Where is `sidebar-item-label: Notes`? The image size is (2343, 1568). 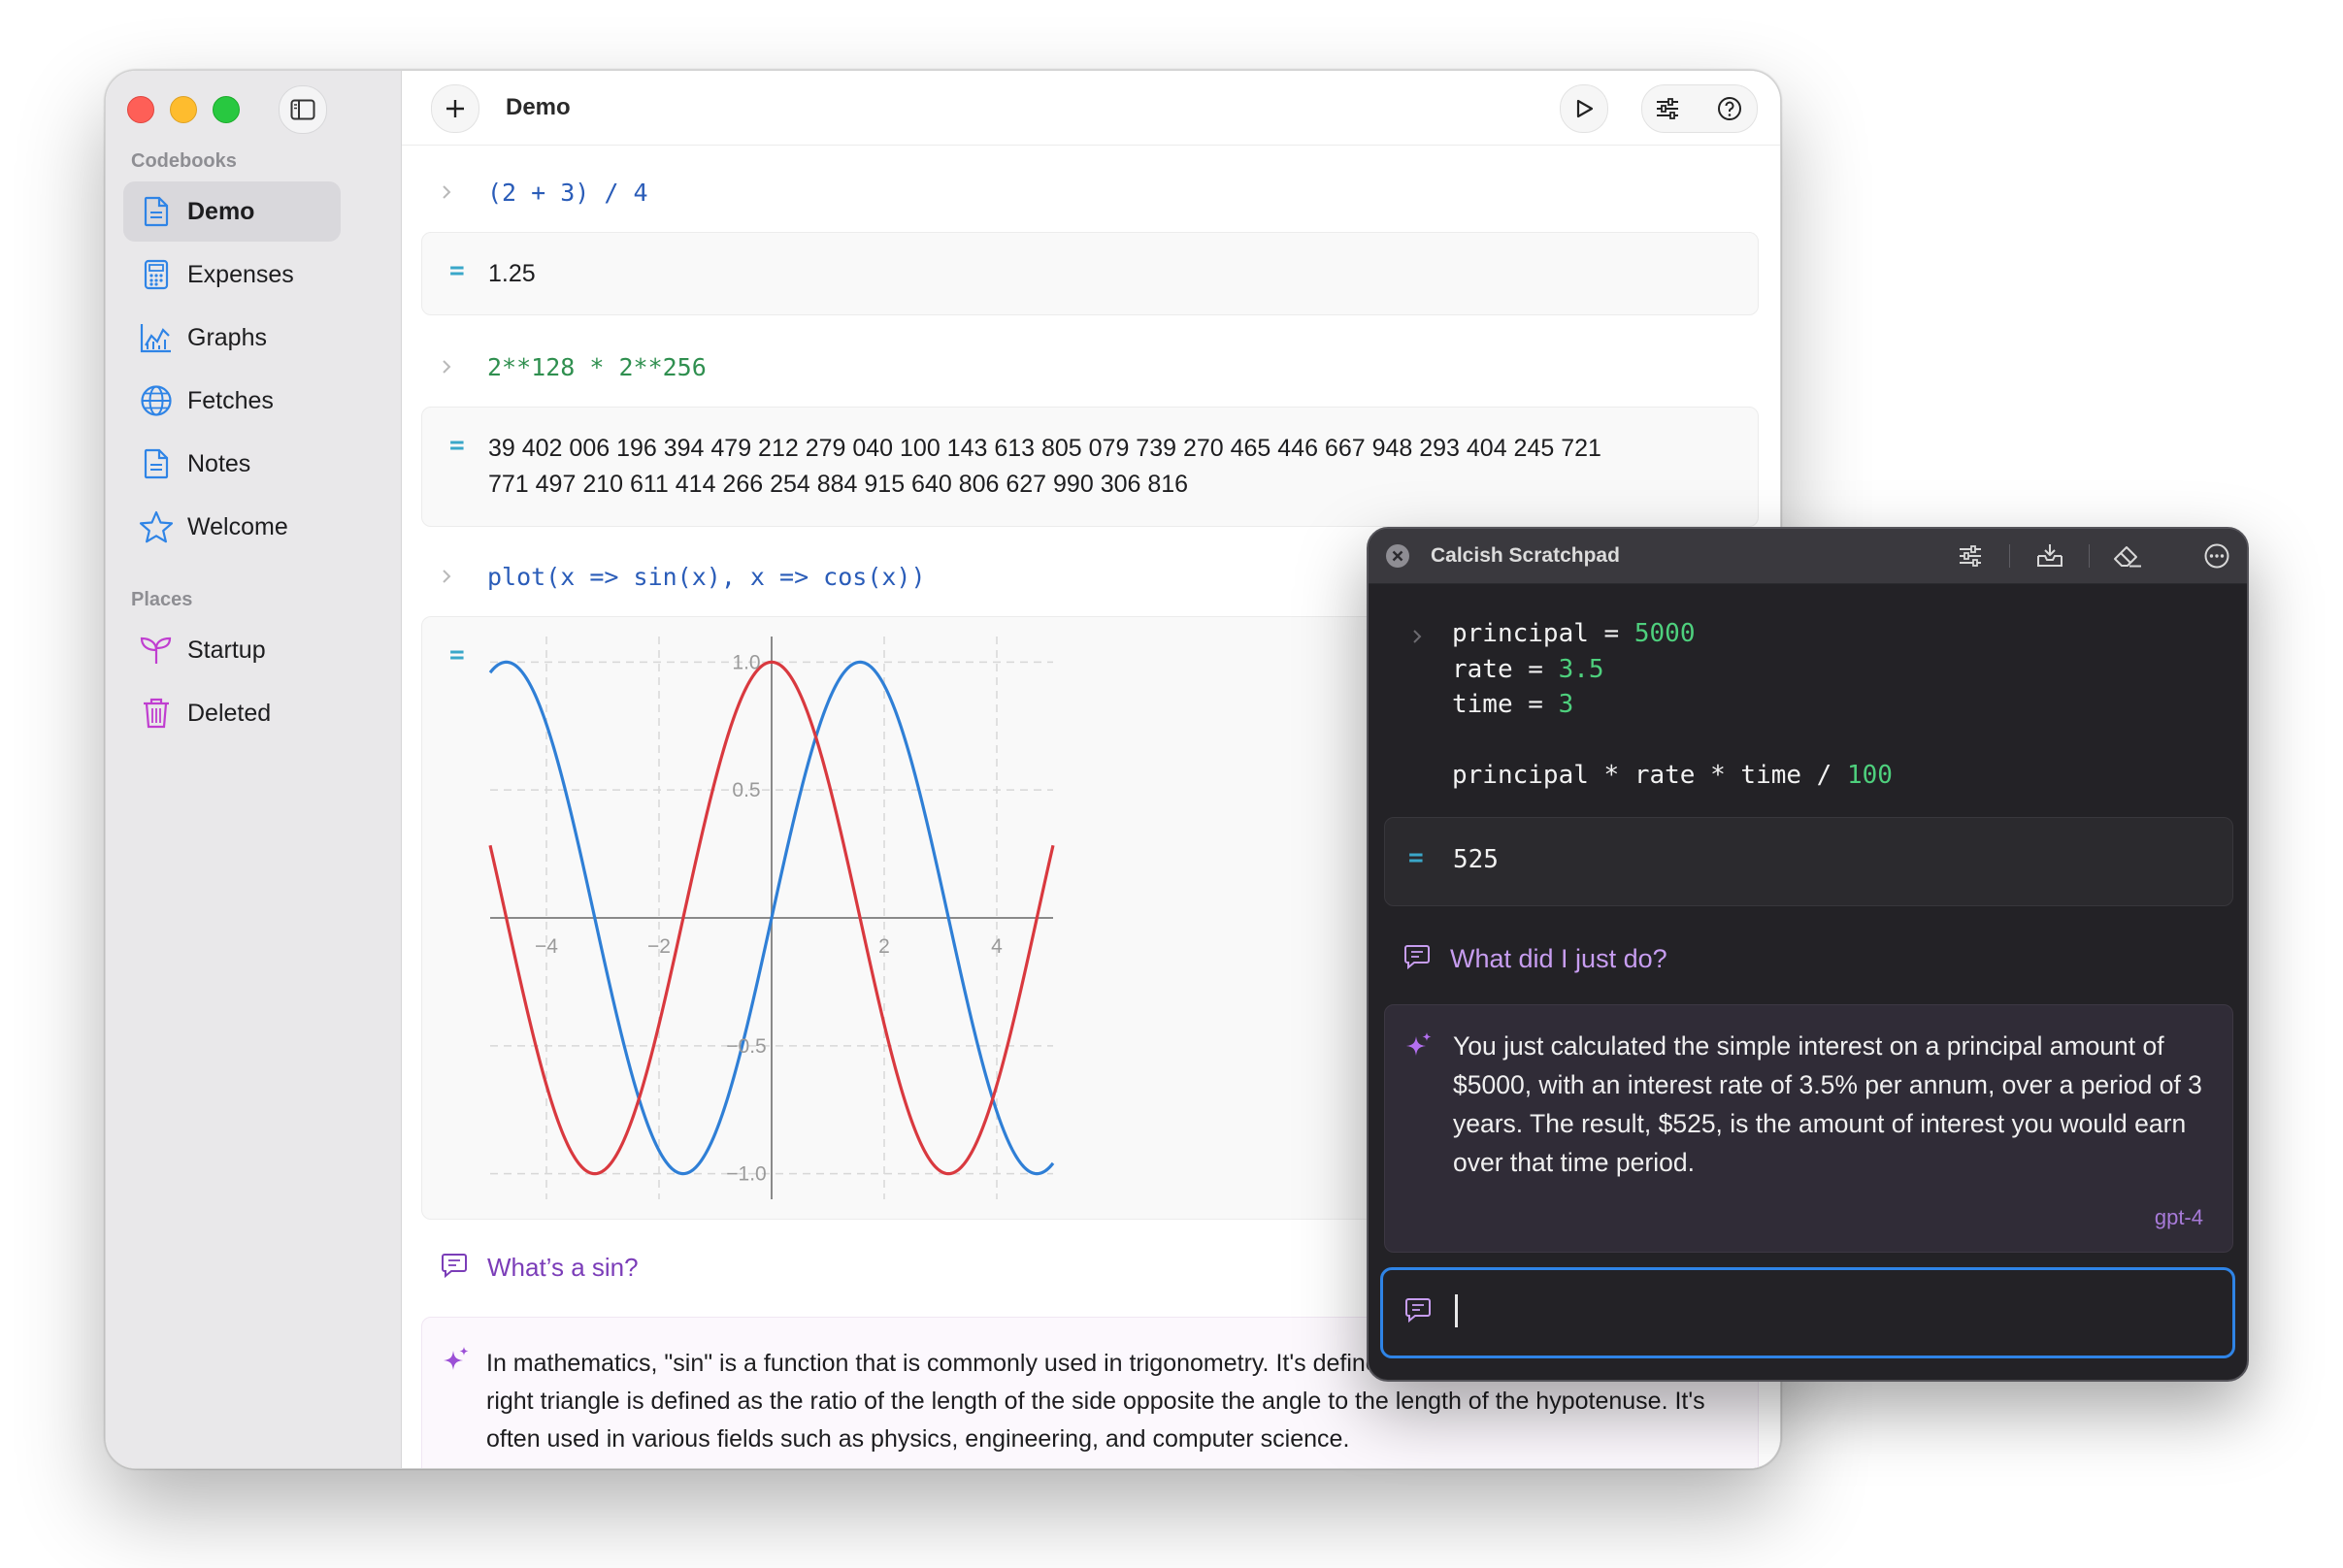 sidebar-item-label: Notes is located at coordinates (219, 463).